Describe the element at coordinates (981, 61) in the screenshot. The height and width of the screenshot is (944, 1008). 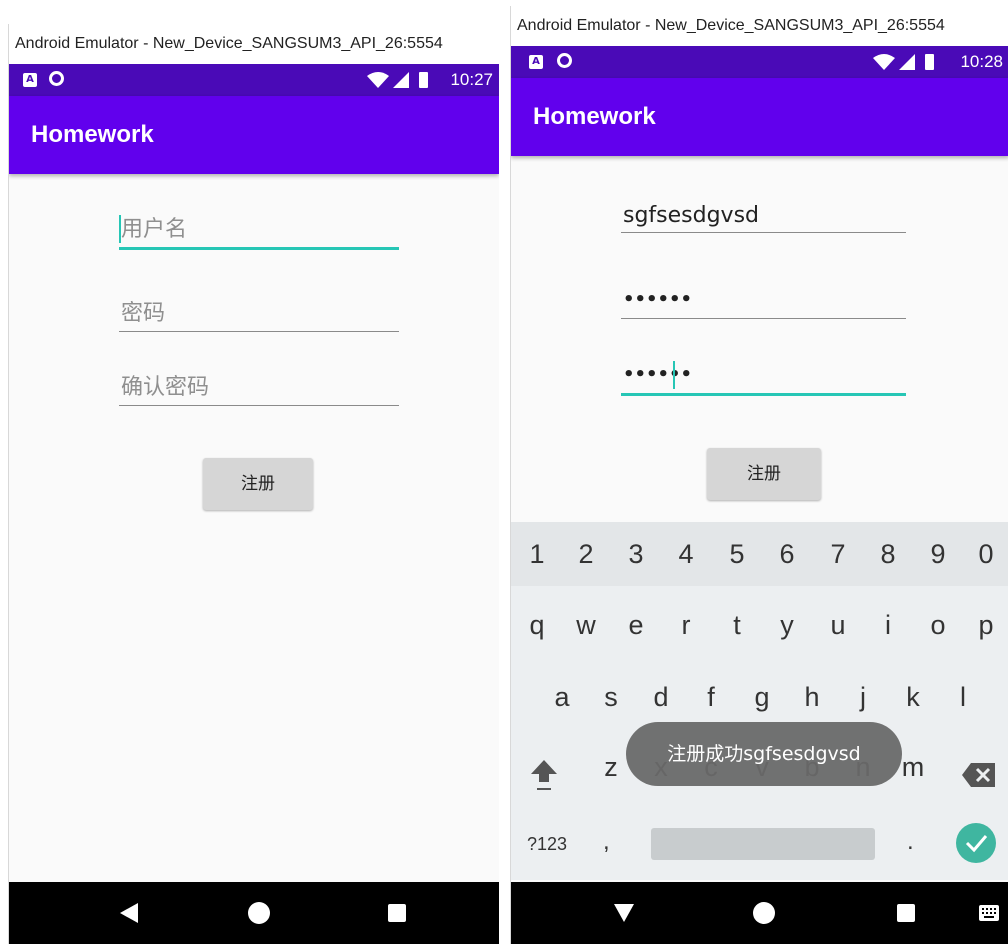
I see `status-time: 10:28` at that location.